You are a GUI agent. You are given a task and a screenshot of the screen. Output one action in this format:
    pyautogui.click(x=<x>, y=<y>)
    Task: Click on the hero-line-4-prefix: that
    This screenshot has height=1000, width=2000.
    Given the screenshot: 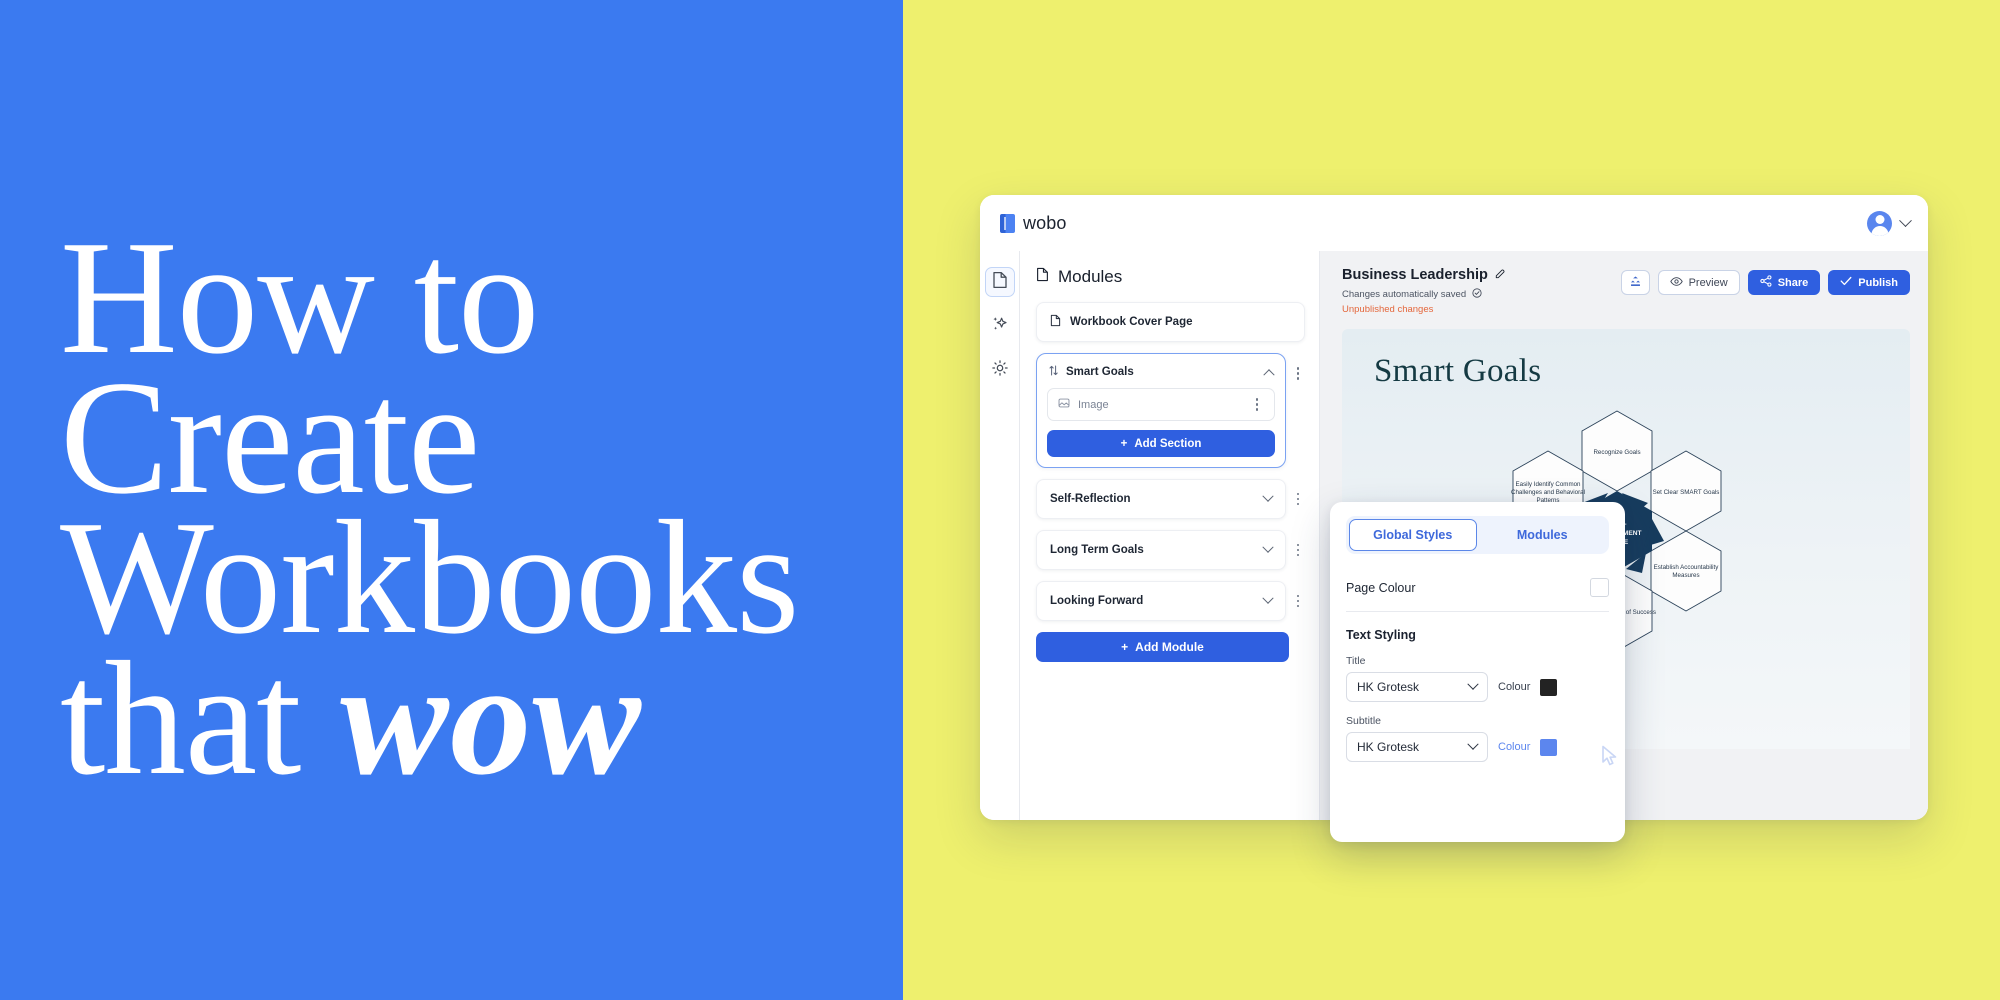 What is the action you would take?
    pyautogui.click(x=200, y=718)
    